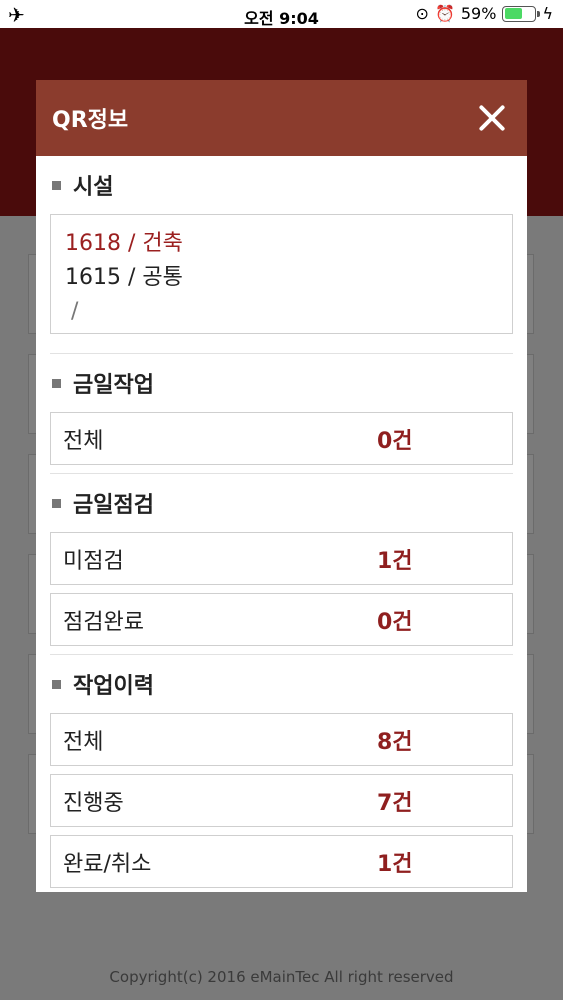  I want to click on section-title-today-work: 금일작업, so click(281, 383).